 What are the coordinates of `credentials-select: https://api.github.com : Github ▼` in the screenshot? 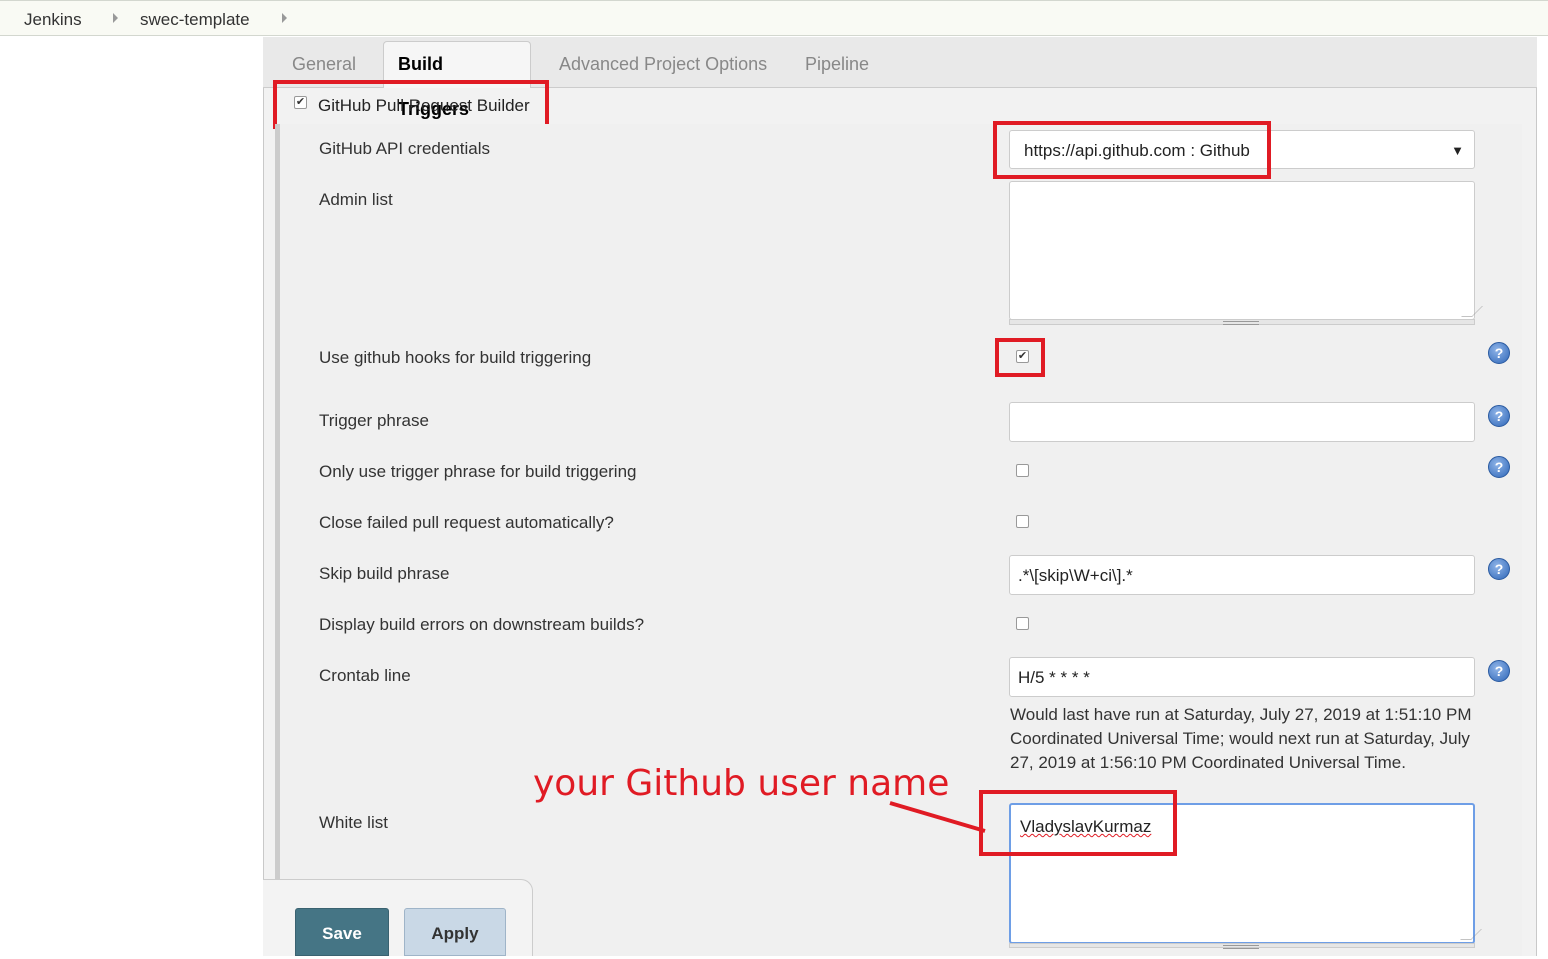 It's located at (1242, 149).